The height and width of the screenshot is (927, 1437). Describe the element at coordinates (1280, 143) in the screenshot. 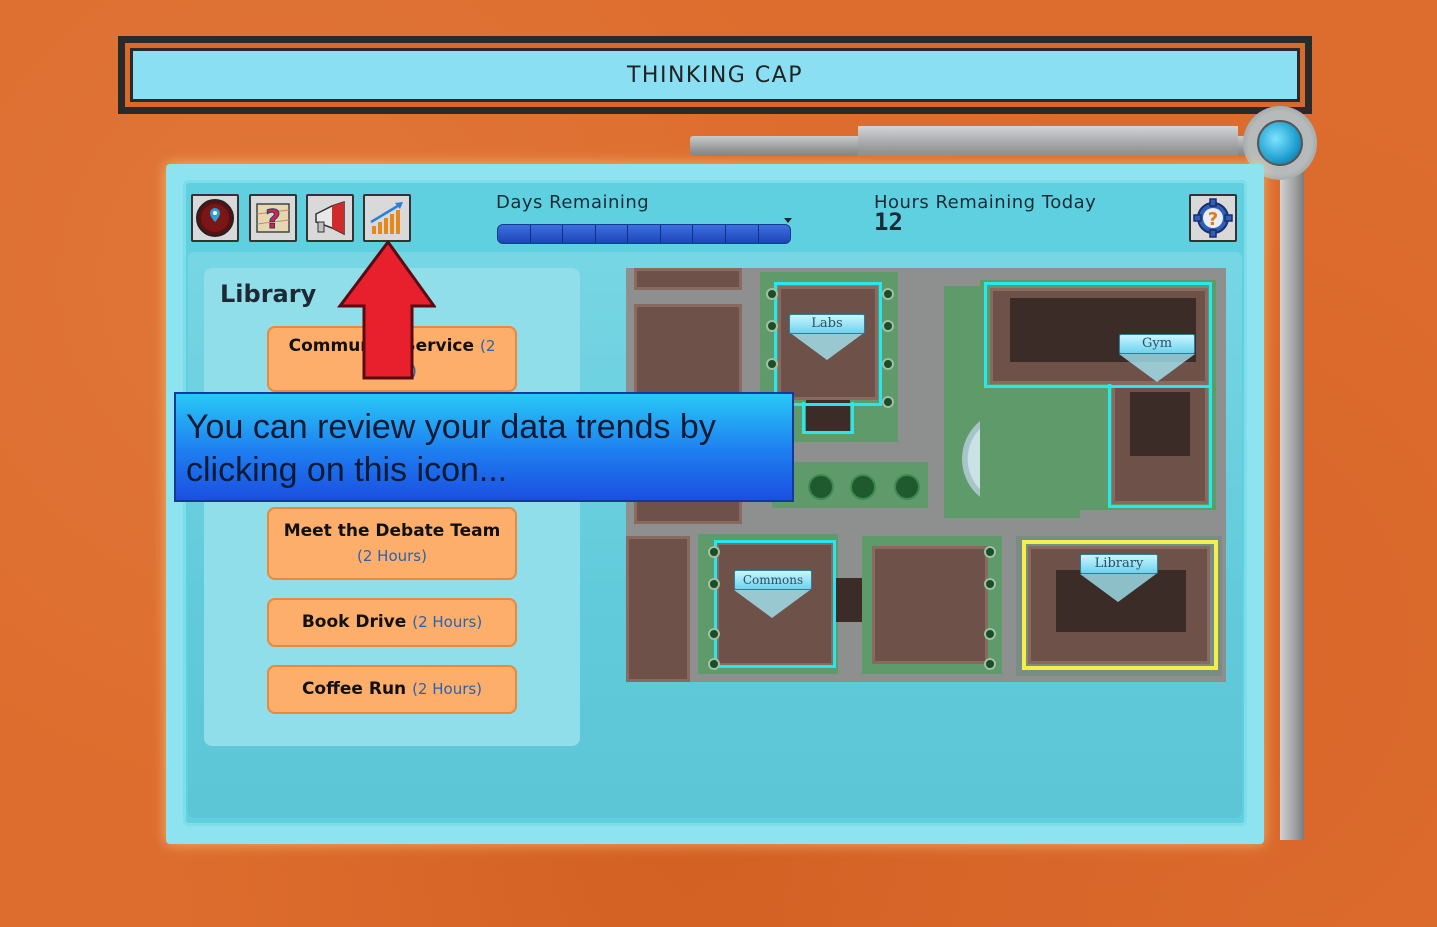

I see `knob-light` at that location.